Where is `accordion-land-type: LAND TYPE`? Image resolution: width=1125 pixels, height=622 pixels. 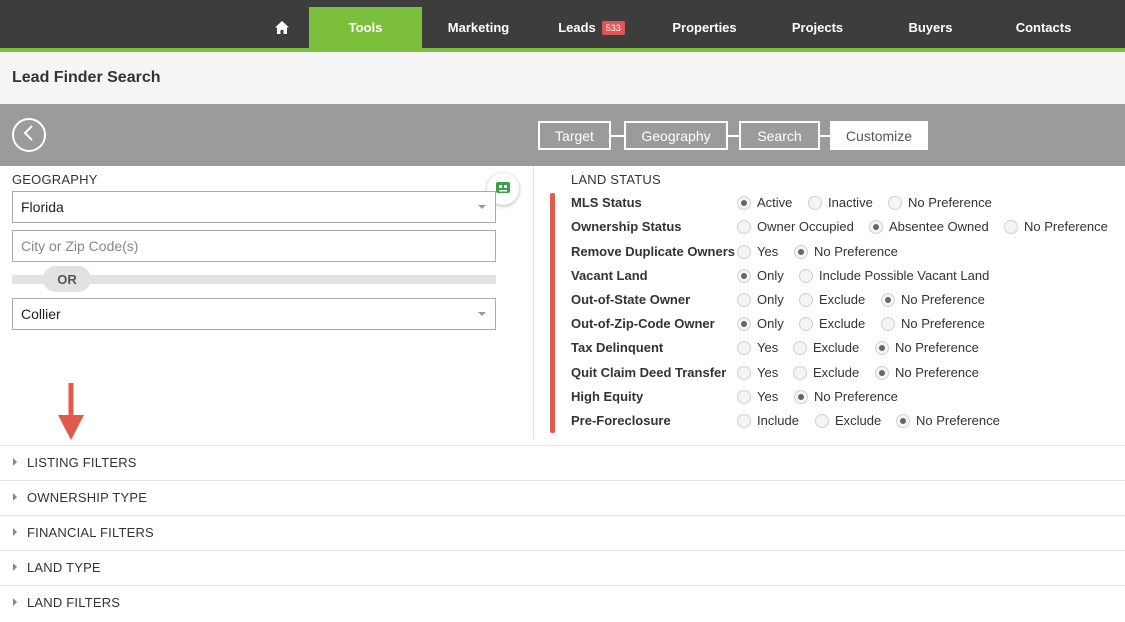 accordion-land-type: LAND TYPE is located at coordinates (562, 567).